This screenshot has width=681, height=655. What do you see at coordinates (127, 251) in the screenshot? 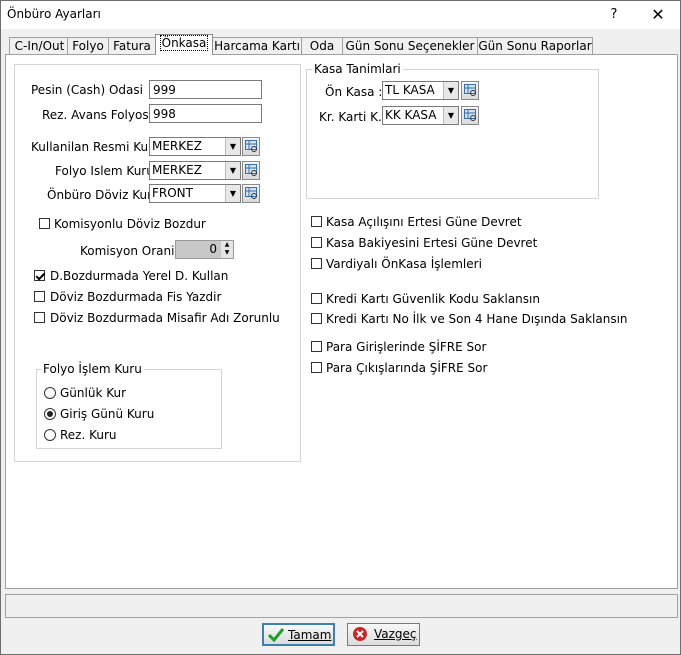
I see `komisyon-orani-label: Komisyon Orani` at bounding box center [127, 251].